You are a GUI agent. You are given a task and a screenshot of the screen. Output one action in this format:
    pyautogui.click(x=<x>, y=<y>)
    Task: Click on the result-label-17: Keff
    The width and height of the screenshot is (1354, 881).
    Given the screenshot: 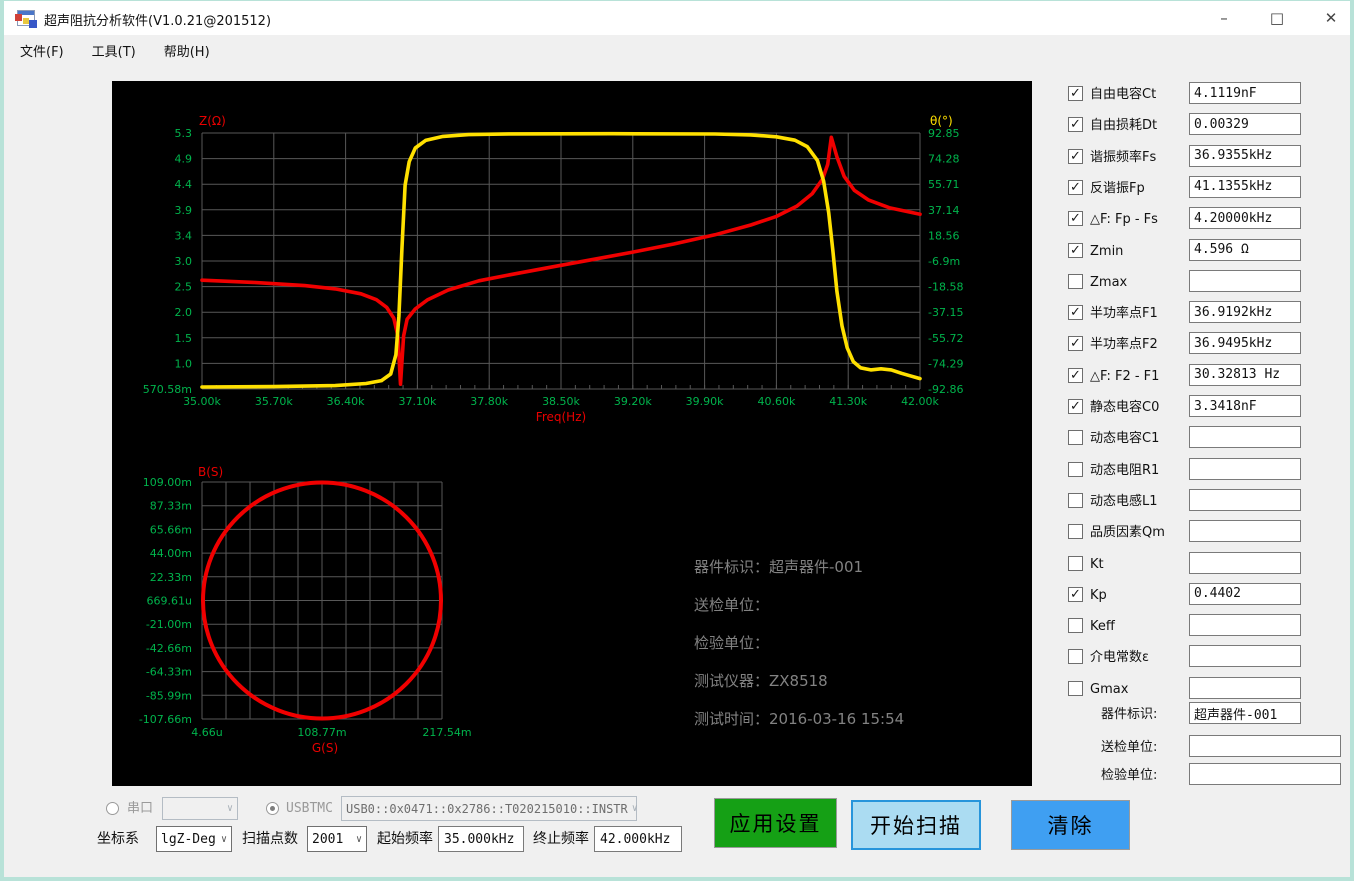 What is the action you would take?
    pyautogui.click(x=1102, y=627)
    